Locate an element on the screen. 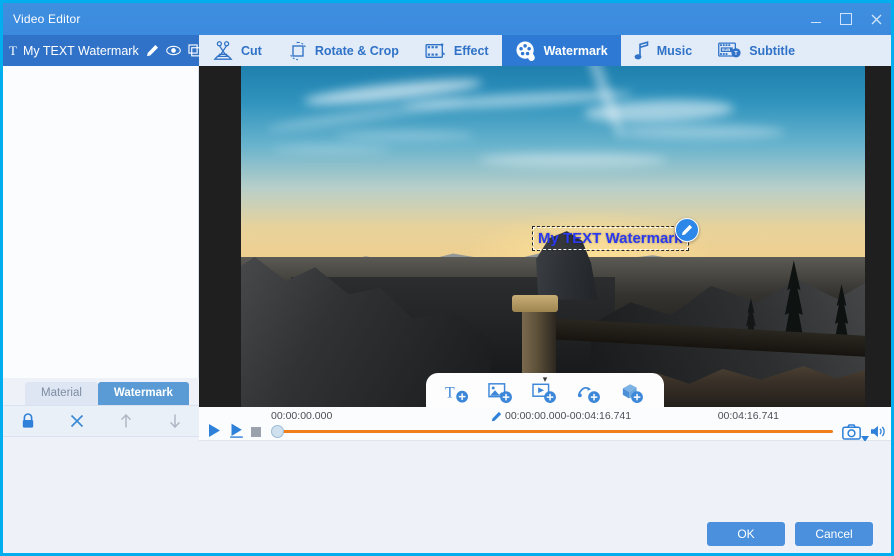 This screenshot has height=556, width=894. tab-music: Music is located at coordinates (663, 50).